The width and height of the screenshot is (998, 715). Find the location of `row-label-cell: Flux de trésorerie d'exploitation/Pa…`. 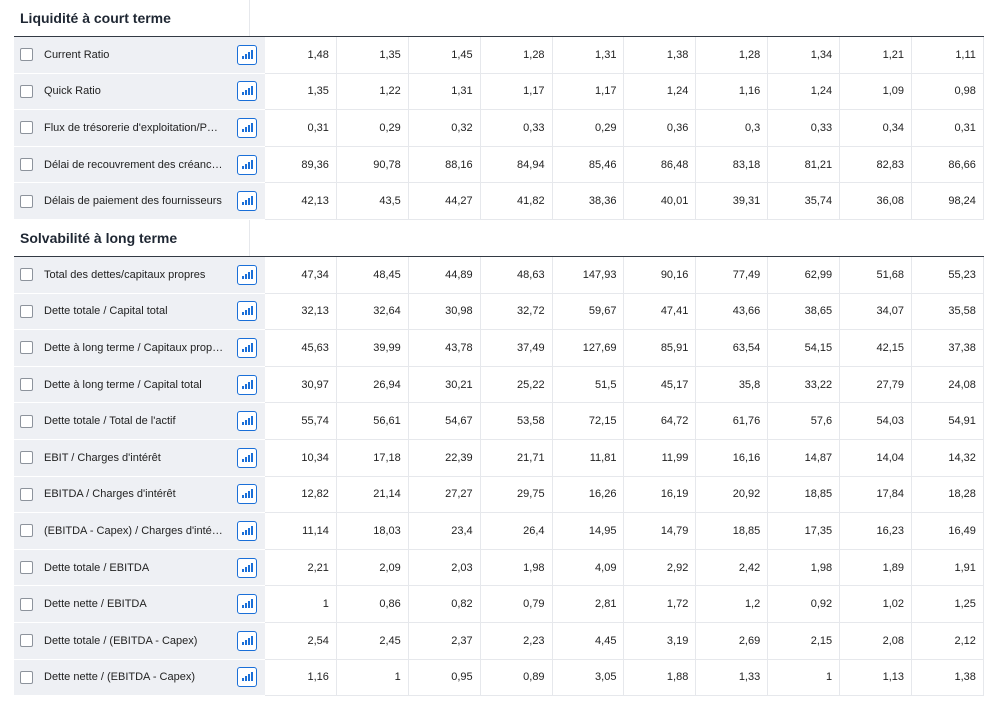

row-label-cell: Flux de trésorerie d'exploitation/Pa… is located at coordinates (139, 128).